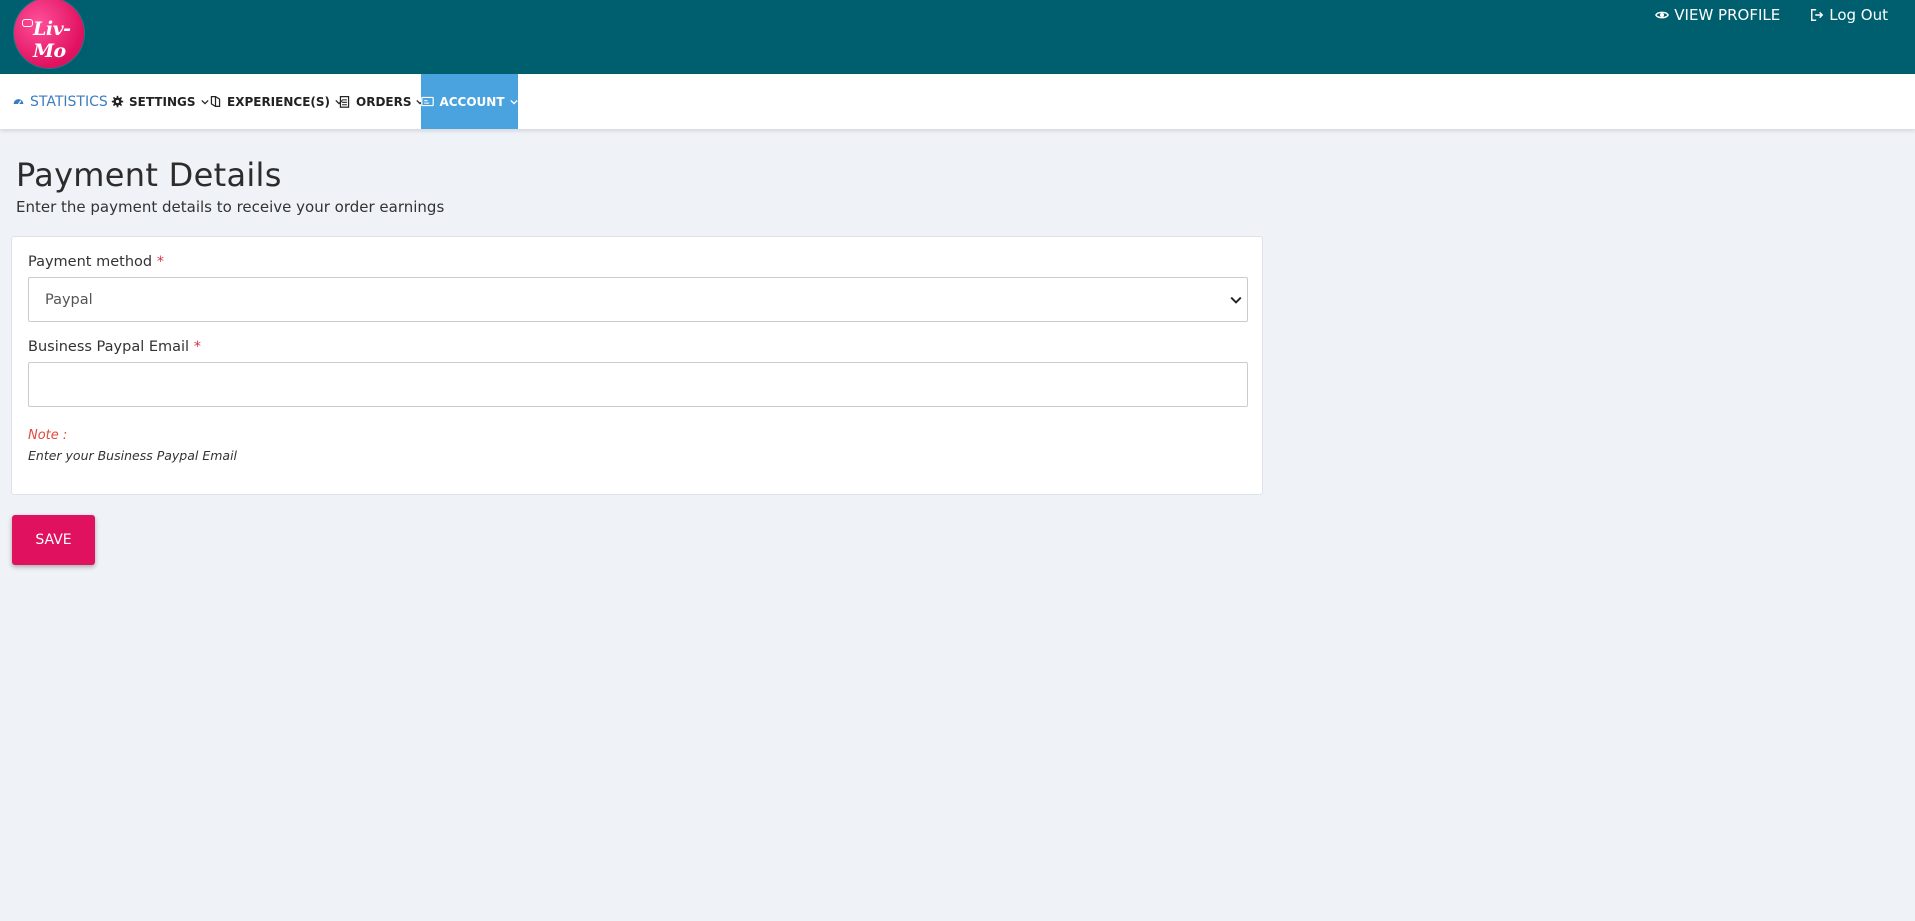 This screenshot has height=921, width=1915. What do you see at coordinates (1727, 15) in the screenshot?
I see `view-profile-label: VIEW PROFILE` at bounding box center [1727, 15].